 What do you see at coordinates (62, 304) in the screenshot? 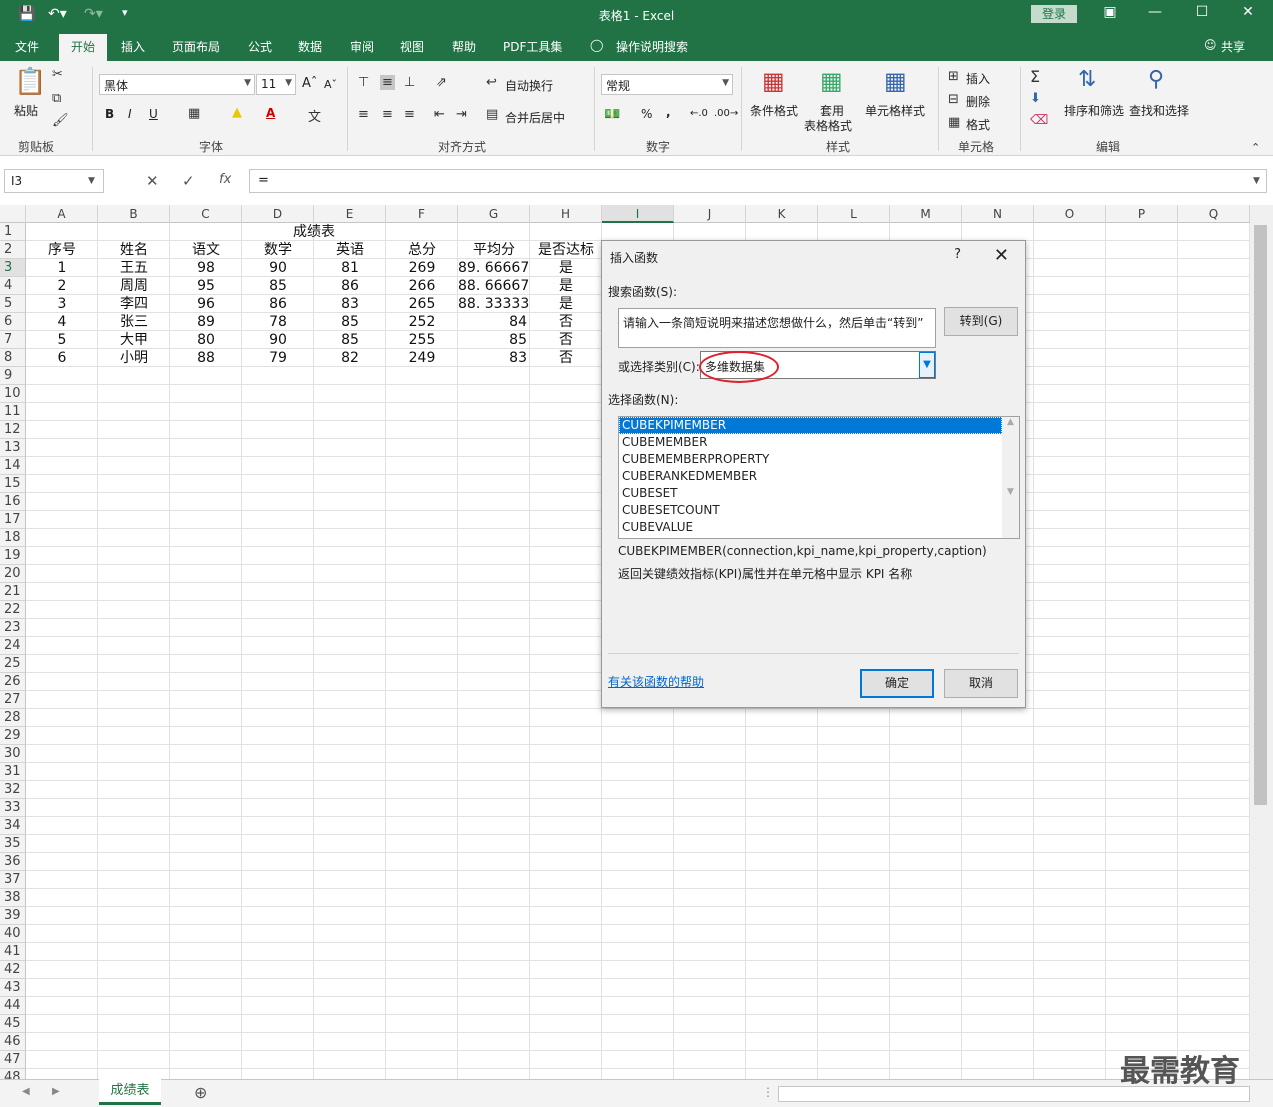
I see `table-cell: 3` at bounding box center [62, 304].